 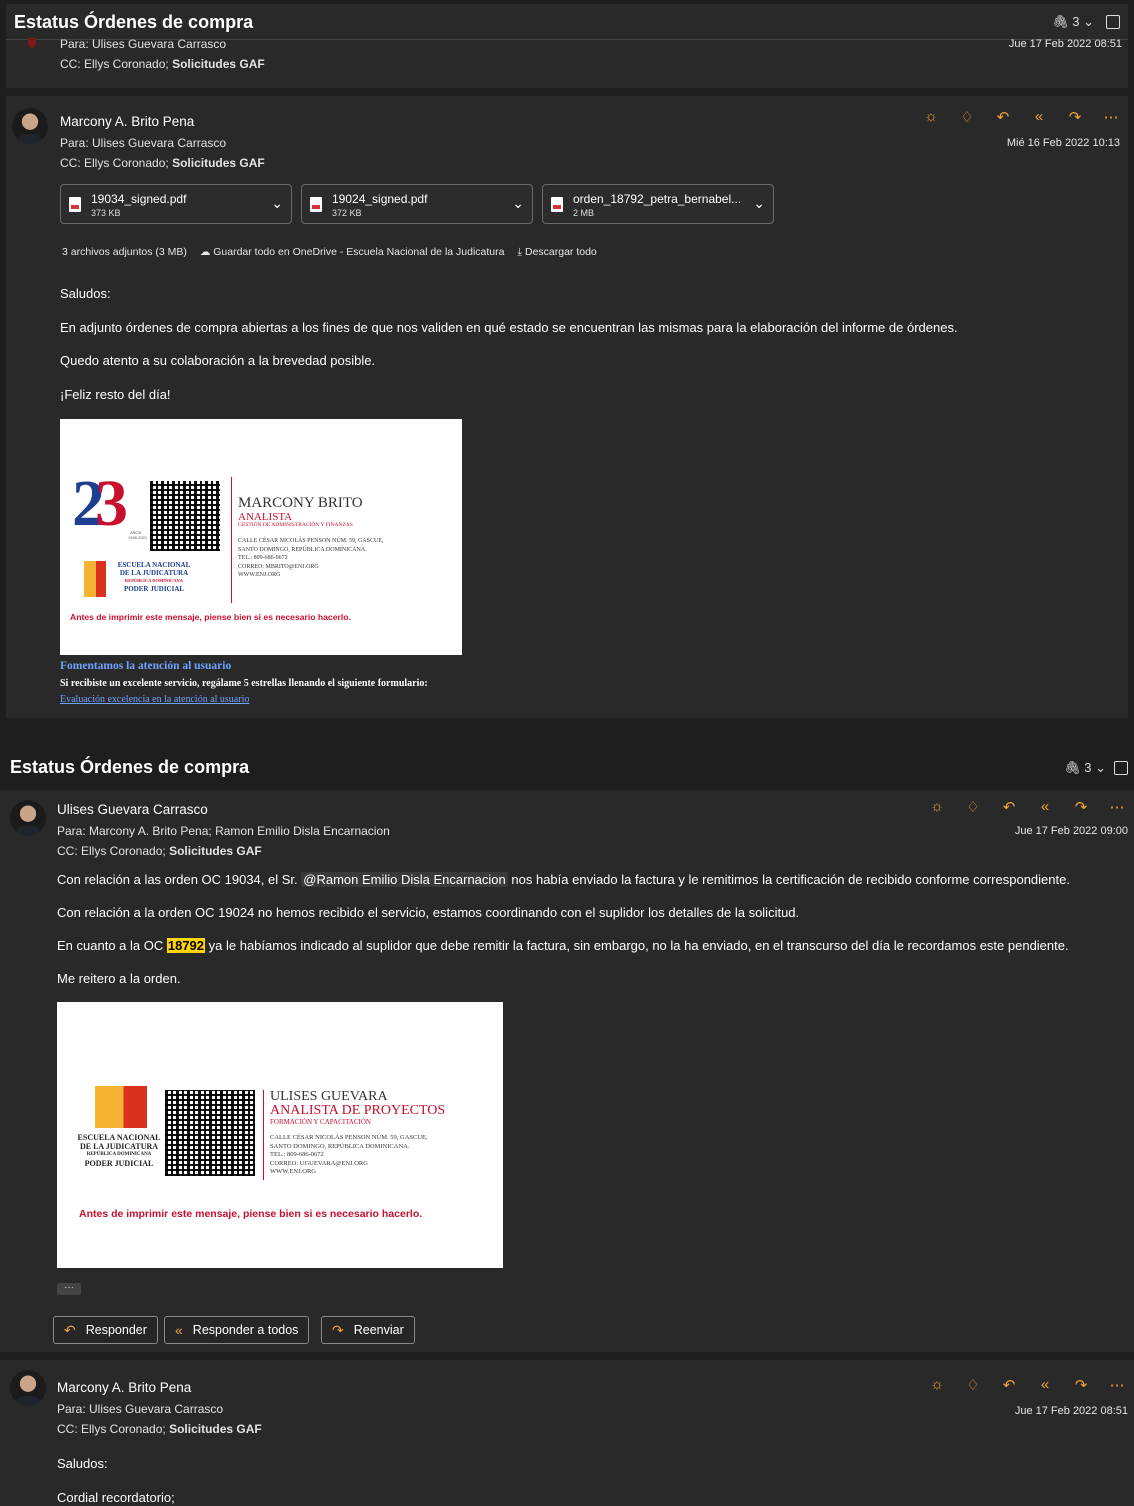 I want to click on paragraph: Cordial recordatorio;, so click(x=116, y=1497).